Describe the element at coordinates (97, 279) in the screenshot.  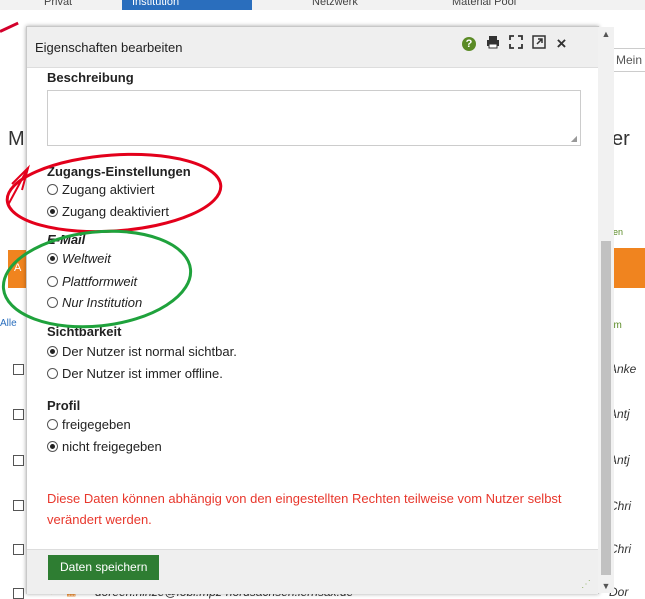
I see `annotation-green-ellipse` at that location.